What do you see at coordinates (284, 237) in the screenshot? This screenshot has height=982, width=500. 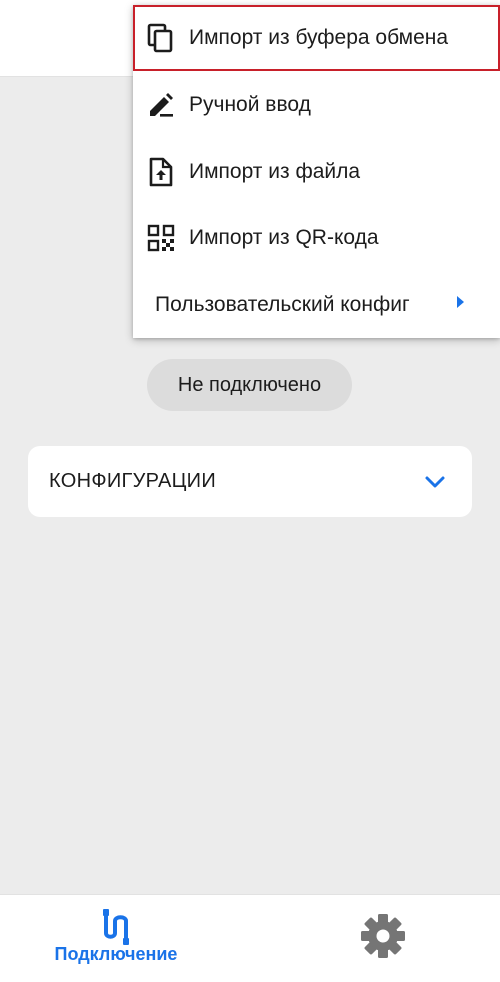 I see `menu-item-label: Импорт из QR-кода` at bounding box center [284, 237].